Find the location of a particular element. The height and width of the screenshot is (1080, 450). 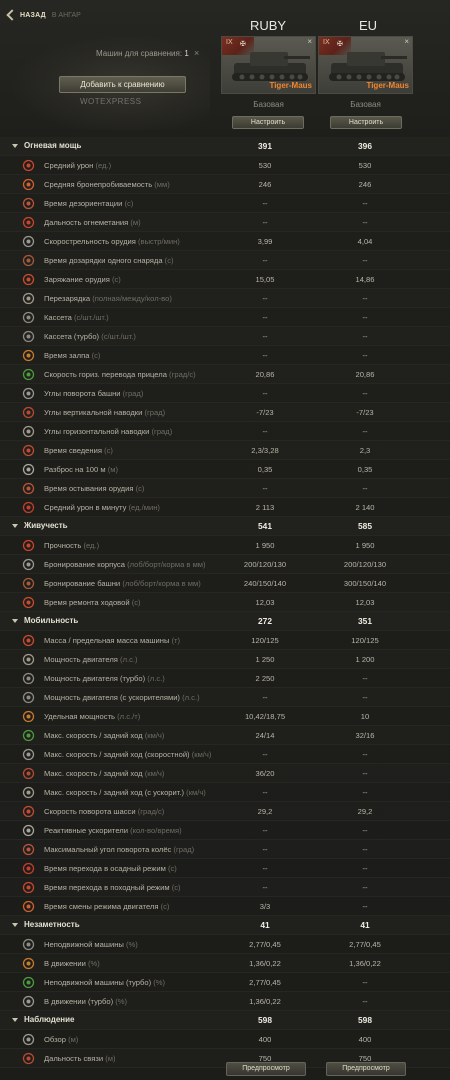

add-to-comparison-button: Добавить к сравнению is located at coordinates (122, 84).